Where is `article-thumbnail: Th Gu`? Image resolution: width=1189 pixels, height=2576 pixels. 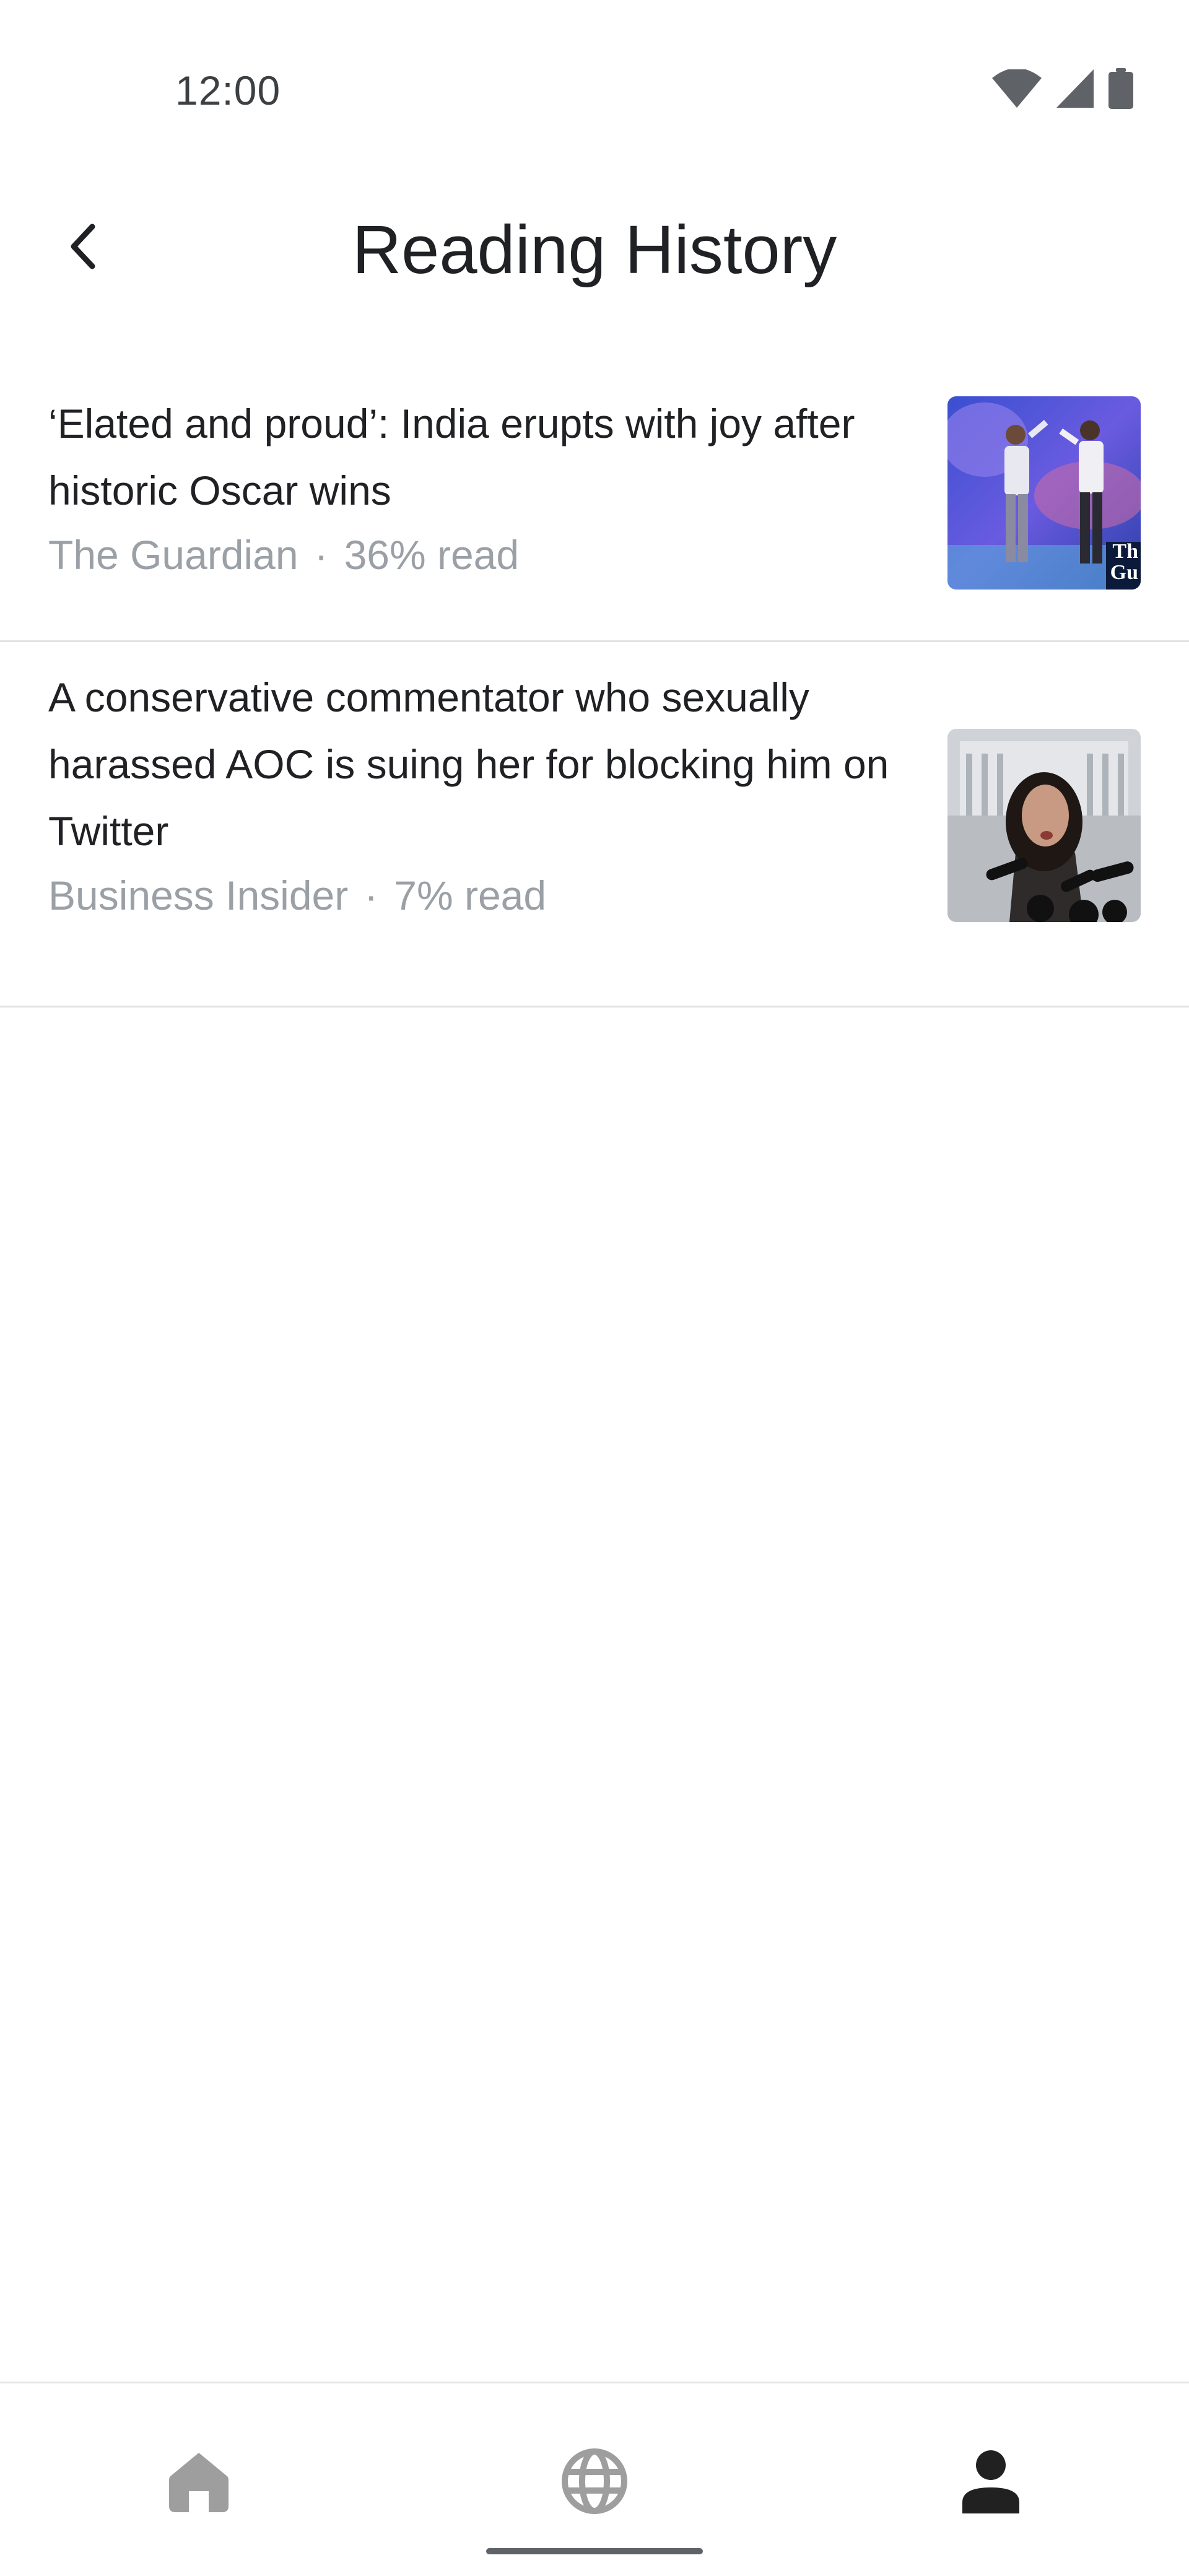 article-thumbnail: Th Gu is located at coordinates (1044, 493).